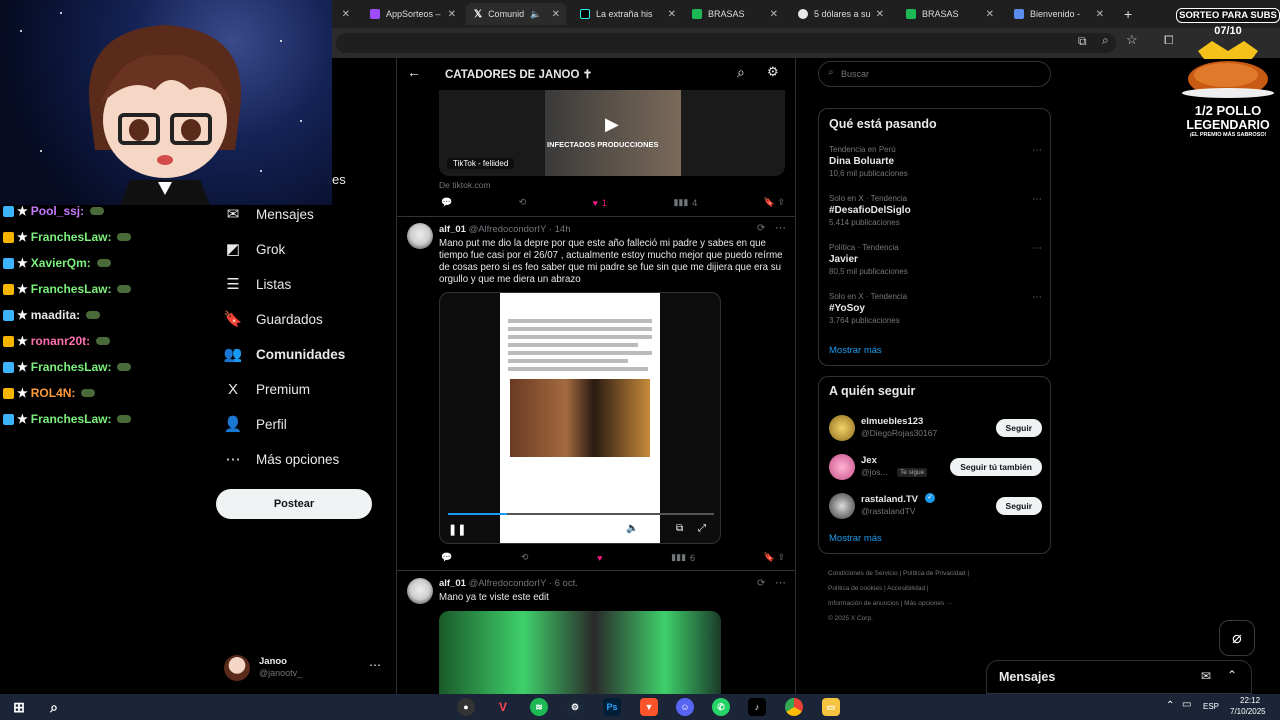 Image resolution: width=1280 pixels, height=720 pixels. I want to click on sidebar-item-premium: X Premium, so click(267, 389).